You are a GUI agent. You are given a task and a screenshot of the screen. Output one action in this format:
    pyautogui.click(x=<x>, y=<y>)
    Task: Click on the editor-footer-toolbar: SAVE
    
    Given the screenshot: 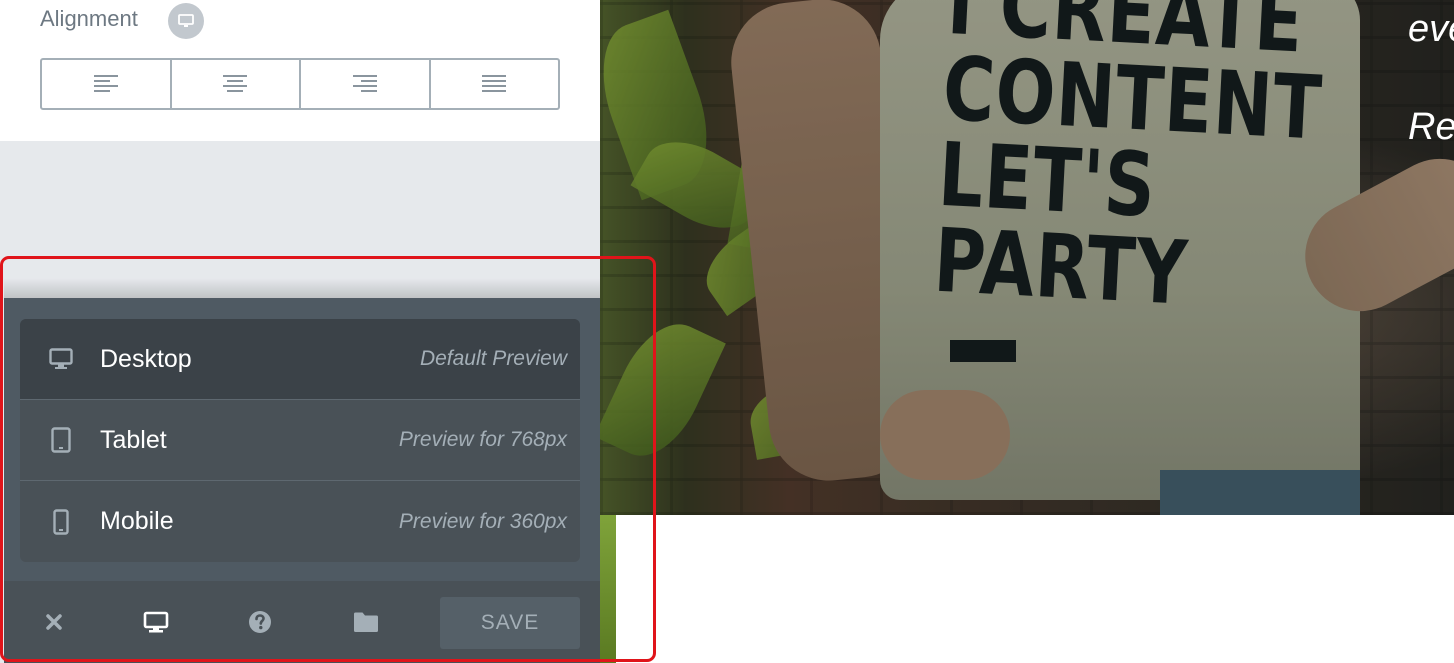 What is the action you would take?
    pyautogui.click(x=302, y=622)
    